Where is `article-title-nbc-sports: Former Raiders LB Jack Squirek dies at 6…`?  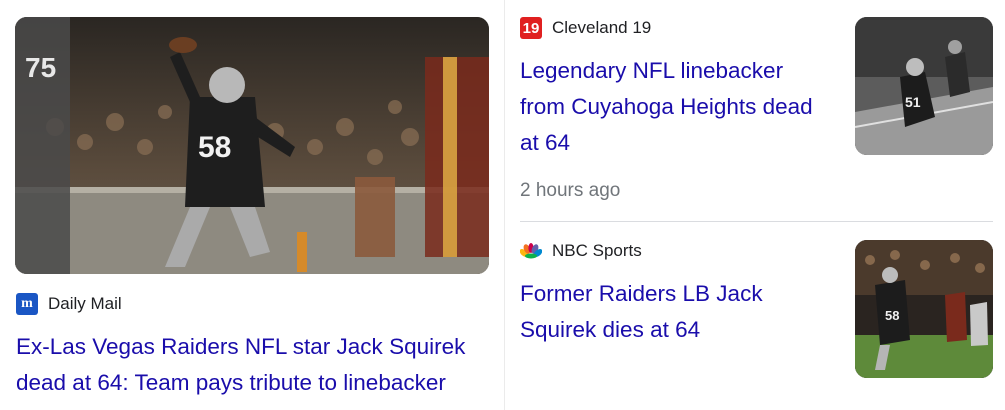
article-title-nbc-sports: Former Raiders LB Jack Squirek dies at 6… is located at coordinates (670, 312).